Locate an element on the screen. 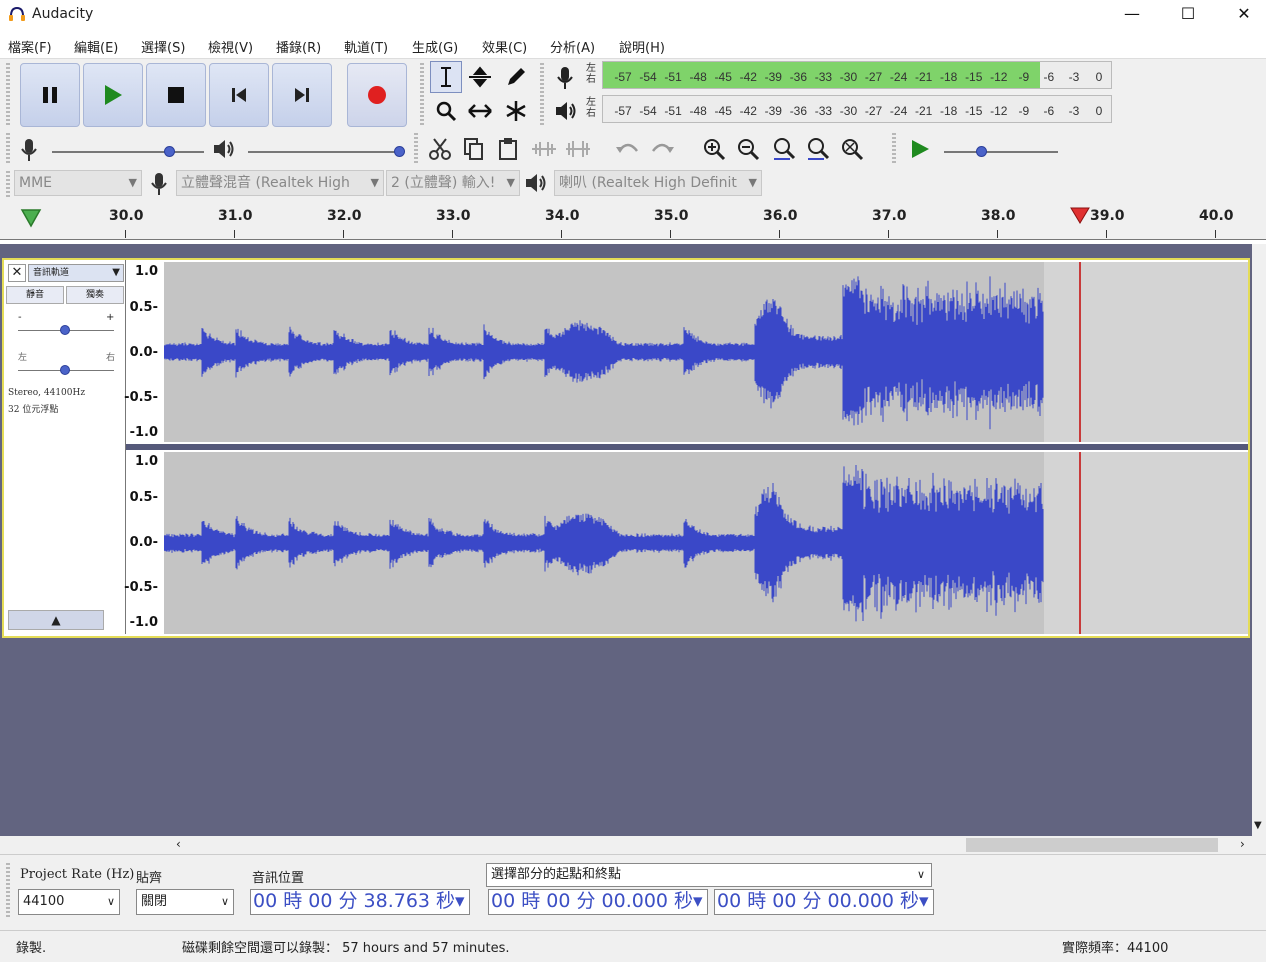  menu-analyze: 分析(A) is located at coordinates (572, 46).